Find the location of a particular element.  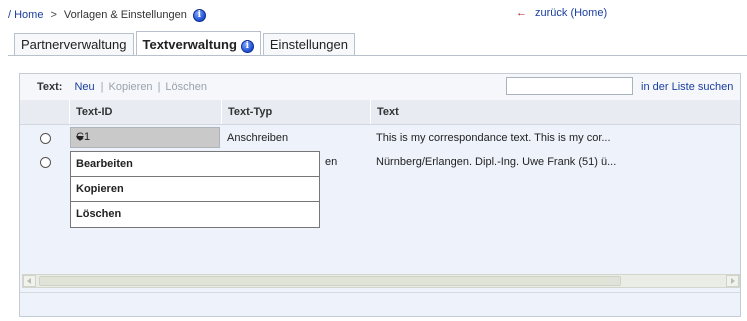

breadcrumb-home-link: / Home is located at coordinates (25, 15).